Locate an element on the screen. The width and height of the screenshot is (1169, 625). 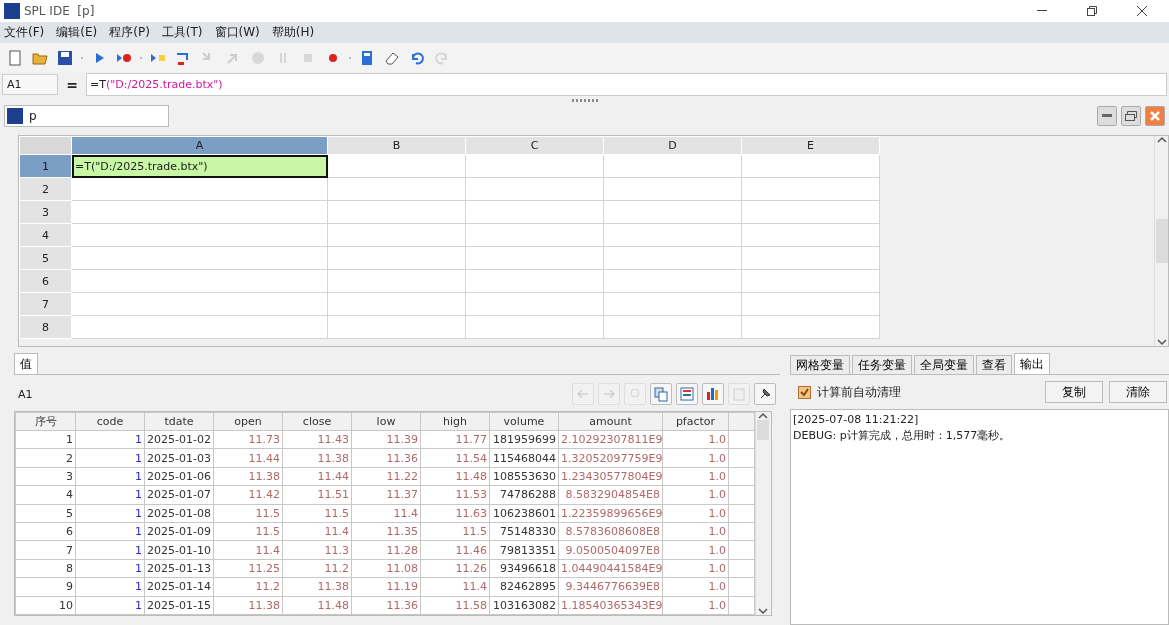
minimize-icon is located at coordinates (1042, 11).